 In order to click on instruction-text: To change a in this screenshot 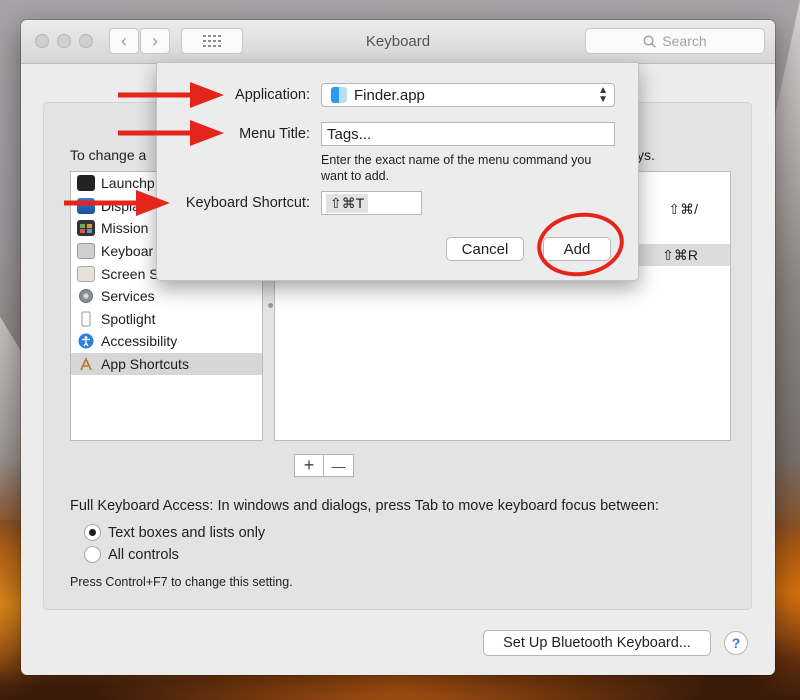, I will do `click(108, 155)`.